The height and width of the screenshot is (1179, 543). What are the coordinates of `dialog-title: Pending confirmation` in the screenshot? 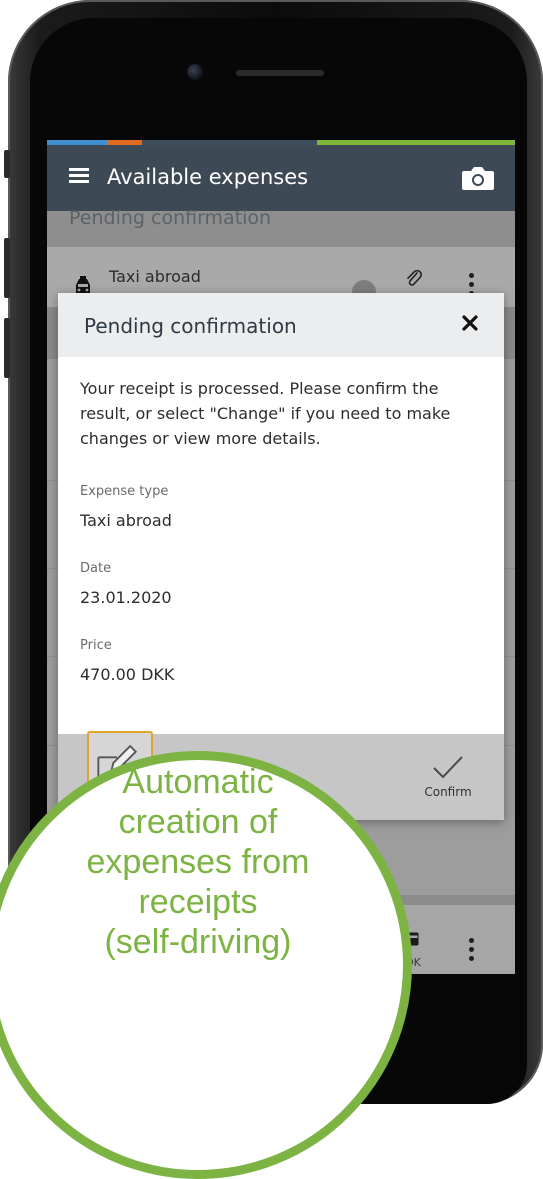 It's located at (190, 326).